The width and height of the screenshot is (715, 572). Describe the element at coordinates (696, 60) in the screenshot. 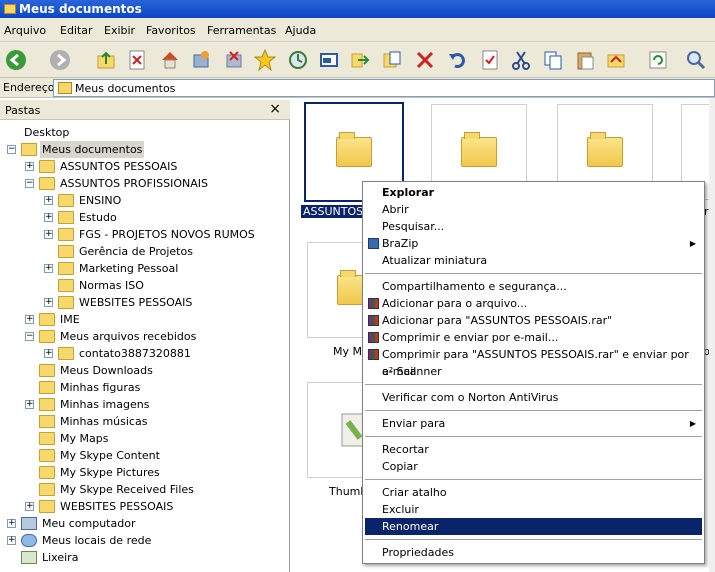

I see `search-icon` at that location.